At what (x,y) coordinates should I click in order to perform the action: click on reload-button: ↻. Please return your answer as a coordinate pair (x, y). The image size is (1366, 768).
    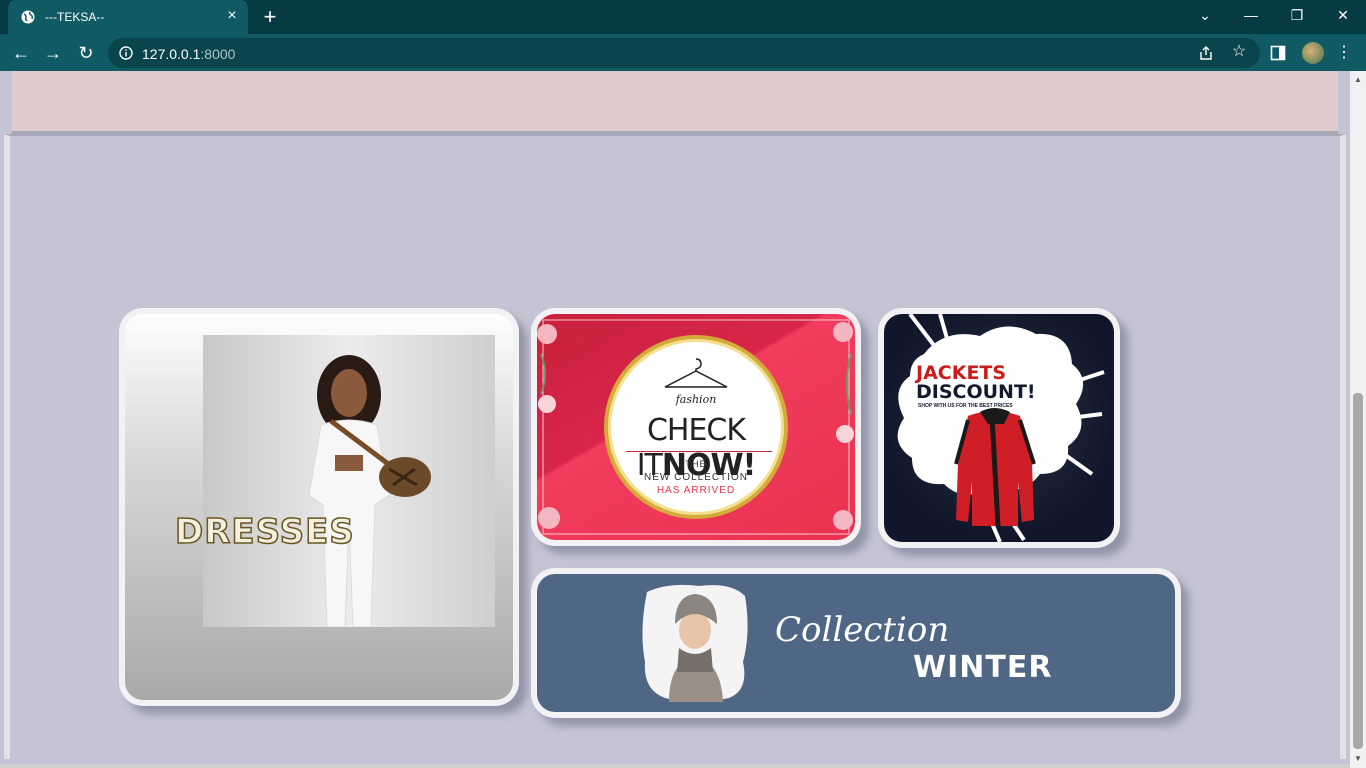
    Looking at the image, I should click on (86, 53).